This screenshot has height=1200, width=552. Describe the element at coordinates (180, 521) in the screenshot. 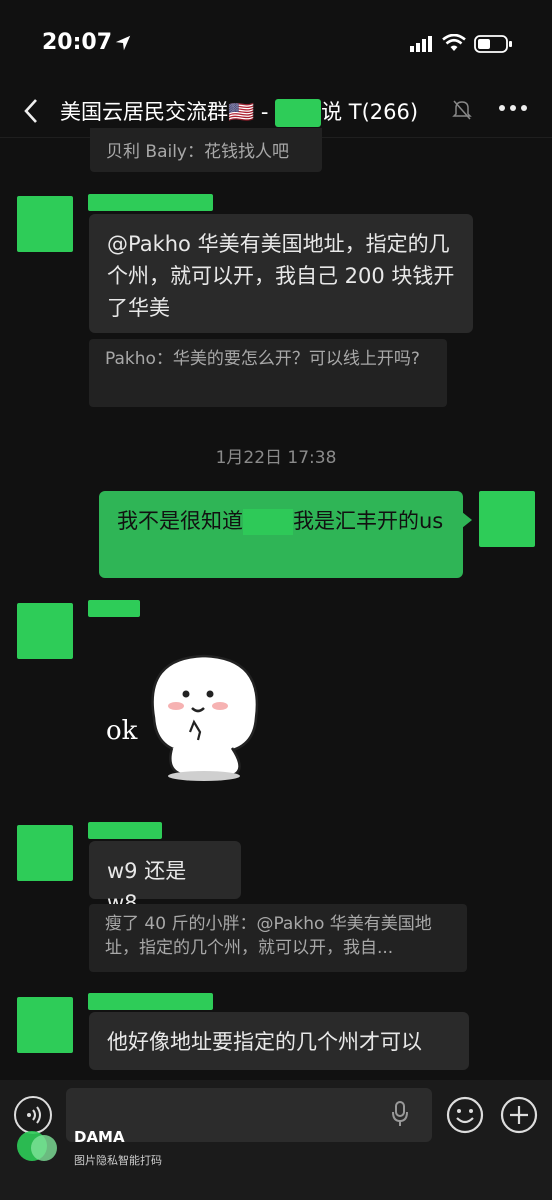

I see `message-text-a: 我不是很知道` at that location.